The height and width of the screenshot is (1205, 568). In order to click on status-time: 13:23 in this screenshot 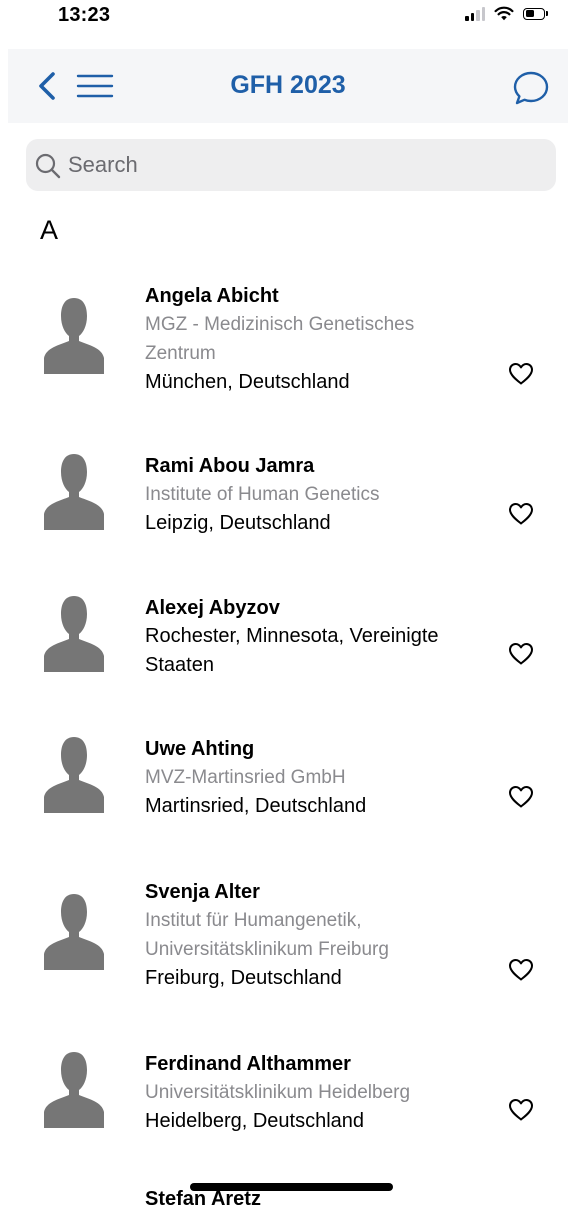, I will do `click(84, 15)`.